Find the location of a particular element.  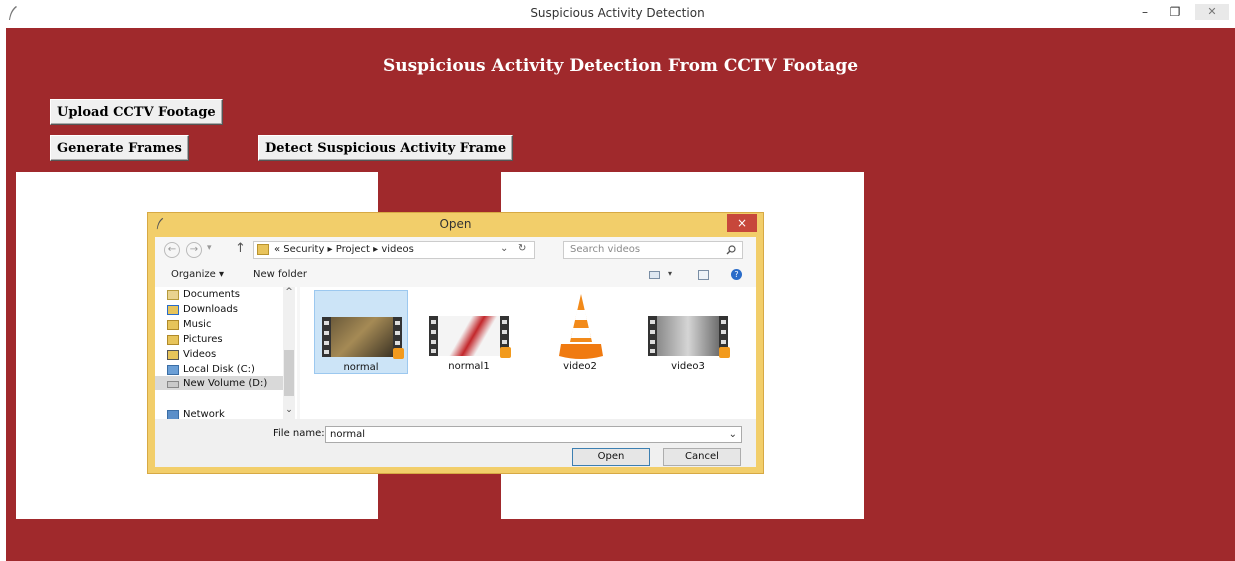

nav-item-pictures: Pictures is located at coordinates (195, 339).